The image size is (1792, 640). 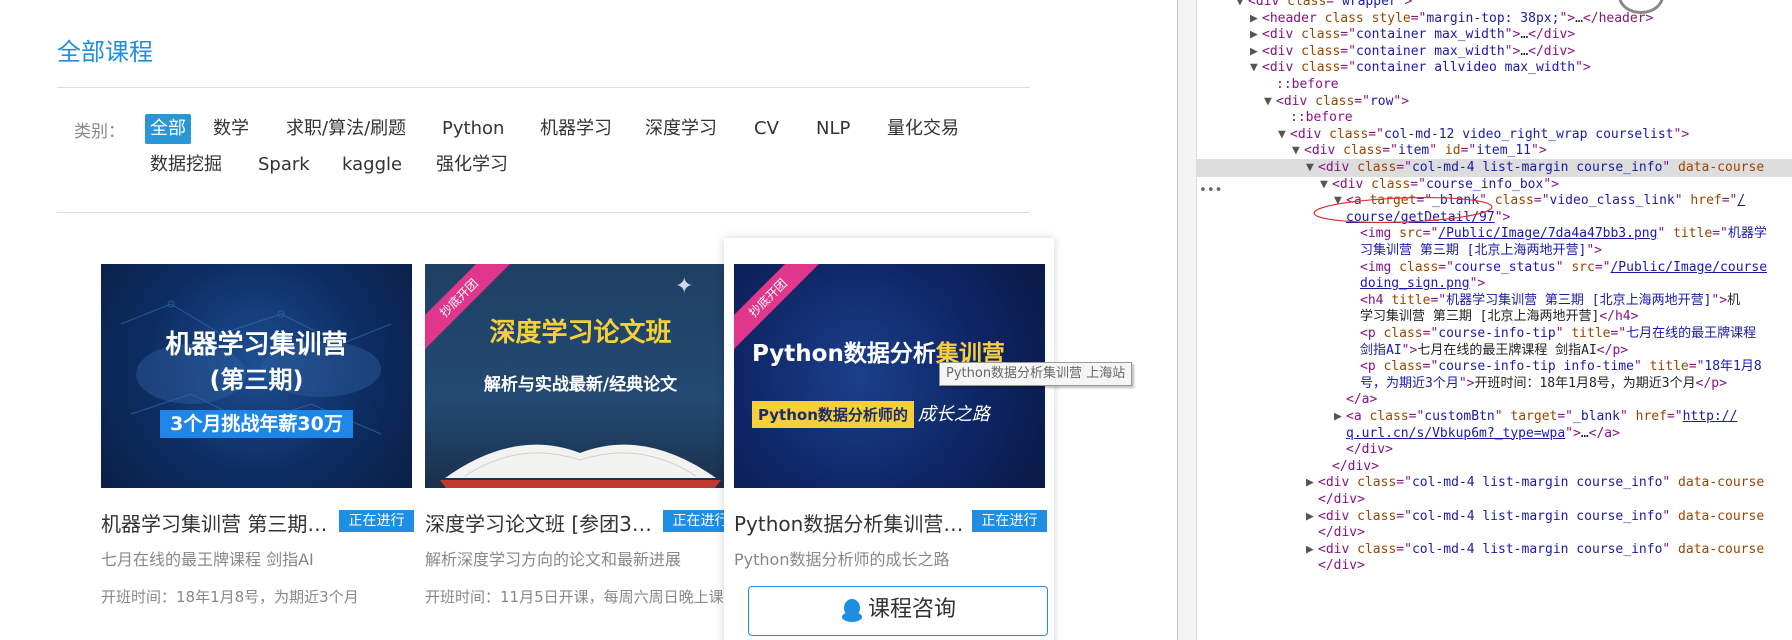 What do you see at coordinates (1376, 300) in the screenshot?
I see `dom-token: <h4` at bounding box center [1376, 300].